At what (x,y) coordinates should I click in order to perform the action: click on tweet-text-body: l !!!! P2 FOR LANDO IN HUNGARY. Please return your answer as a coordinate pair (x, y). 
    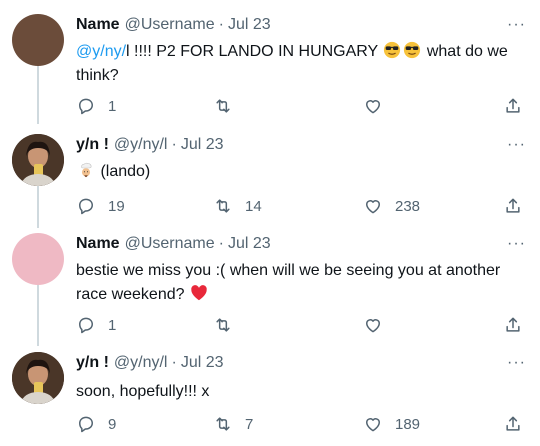
    Looking at the image, I should click on (252, 51).